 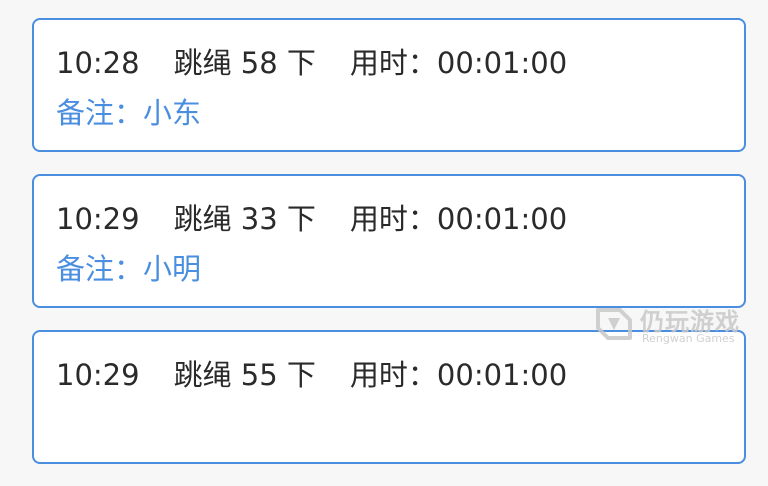 I want to click on record-note: 备注：小明, so click(x=129, y=269).